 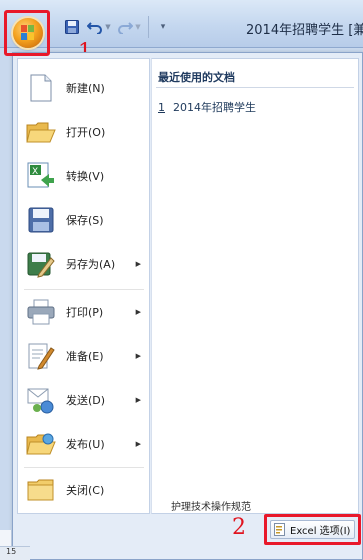 What do you see at coordinates (41, 400) in the screenshot?
I see `send-icon` at bounding box center [41, 400].